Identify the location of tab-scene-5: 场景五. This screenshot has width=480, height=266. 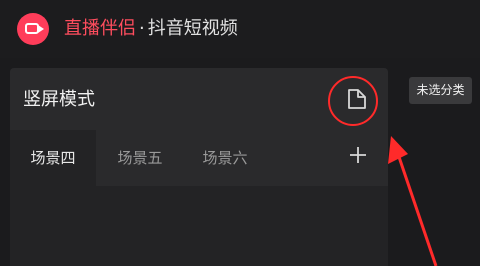
(140, 158).